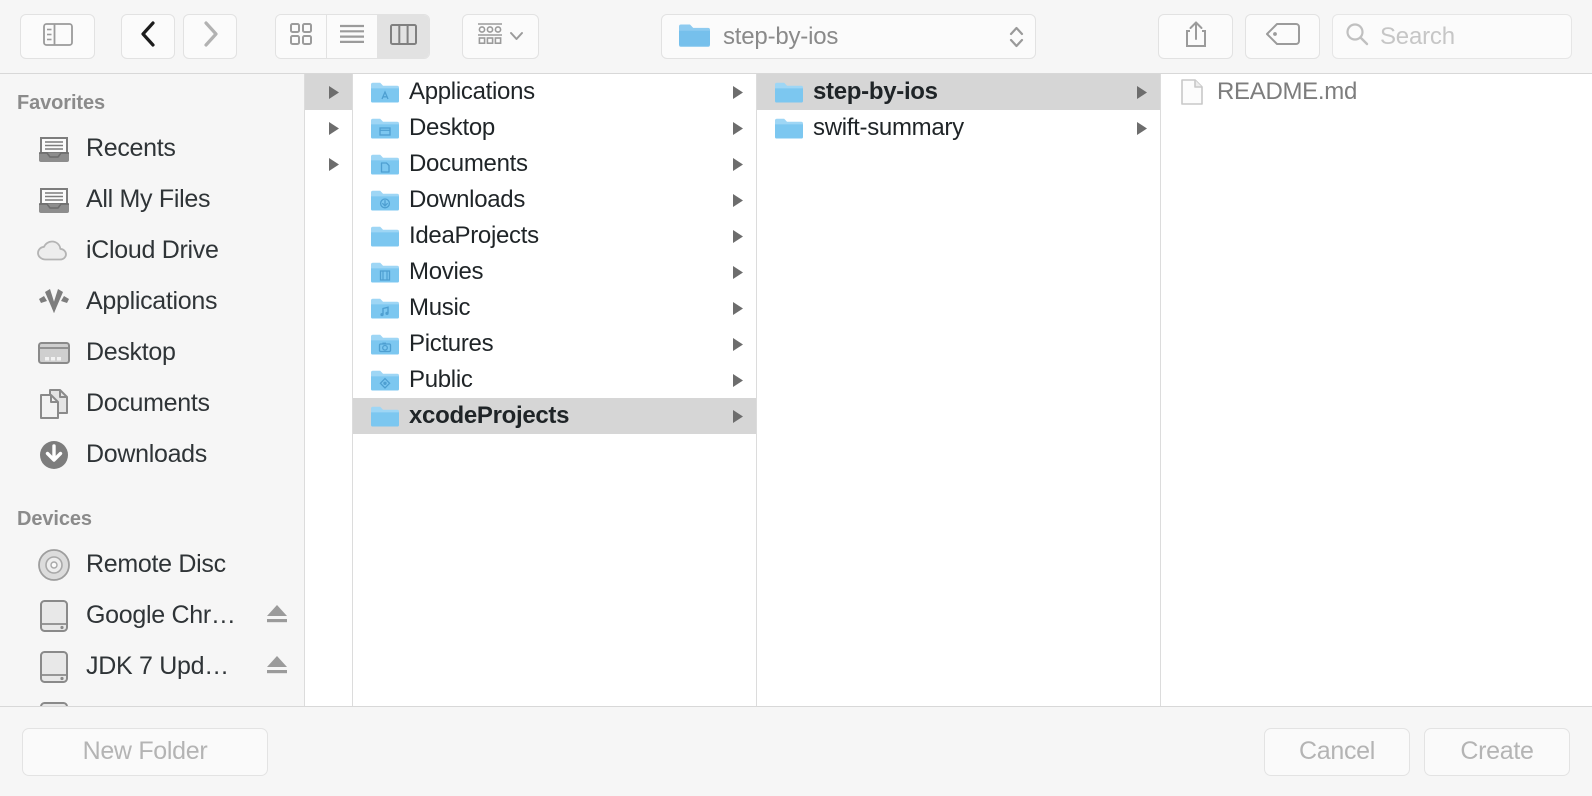 This screenshot has height=796, width=1592. I want to click on external-drive-icon, so click(54, 702).